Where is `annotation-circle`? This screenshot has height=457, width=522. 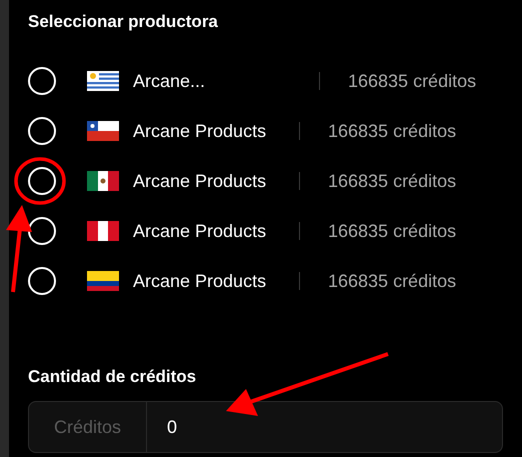
annotation-circle is located at coordinates (40, 181).